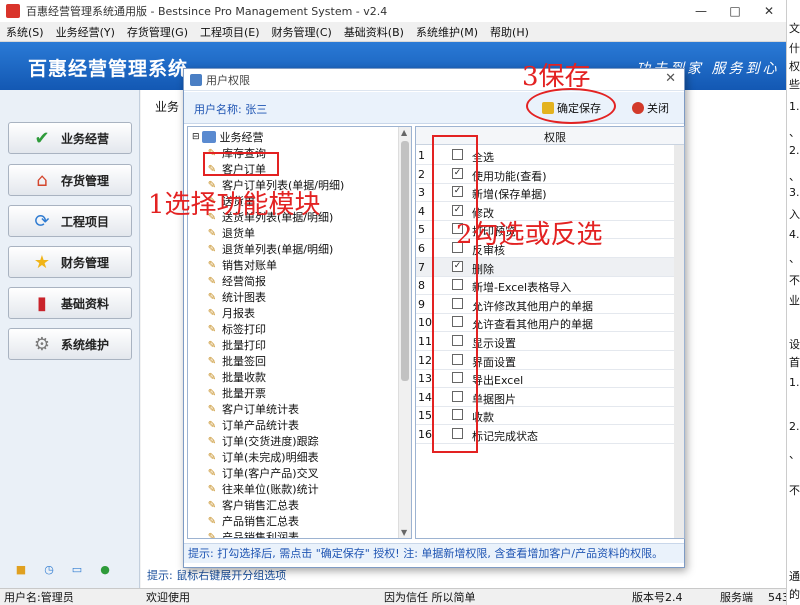 This screenshot has height=605, width=800. What do you see at coordinates (270, 457) in the screenshot?
I see `tree-item-label: 订单(未完成)明细表` at bounding box center [270, 457].